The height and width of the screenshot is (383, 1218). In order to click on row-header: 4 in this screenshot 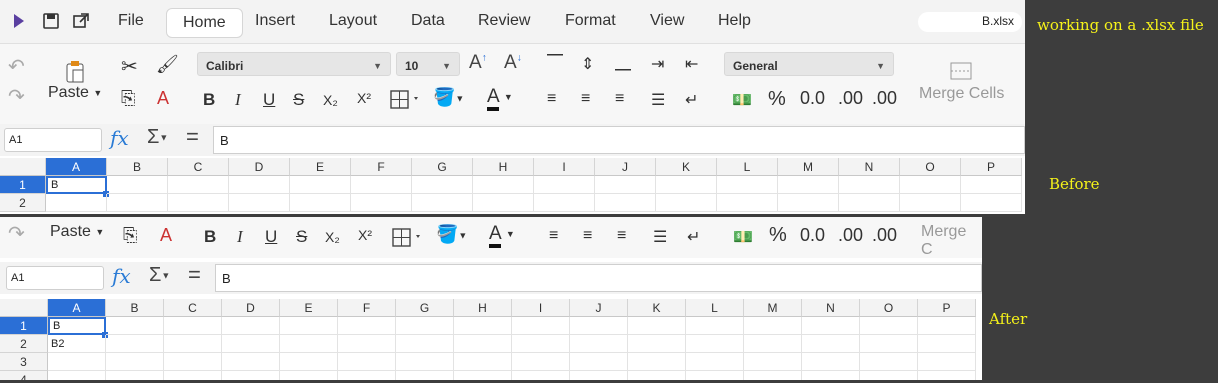, I will do `click(24, 375)`.